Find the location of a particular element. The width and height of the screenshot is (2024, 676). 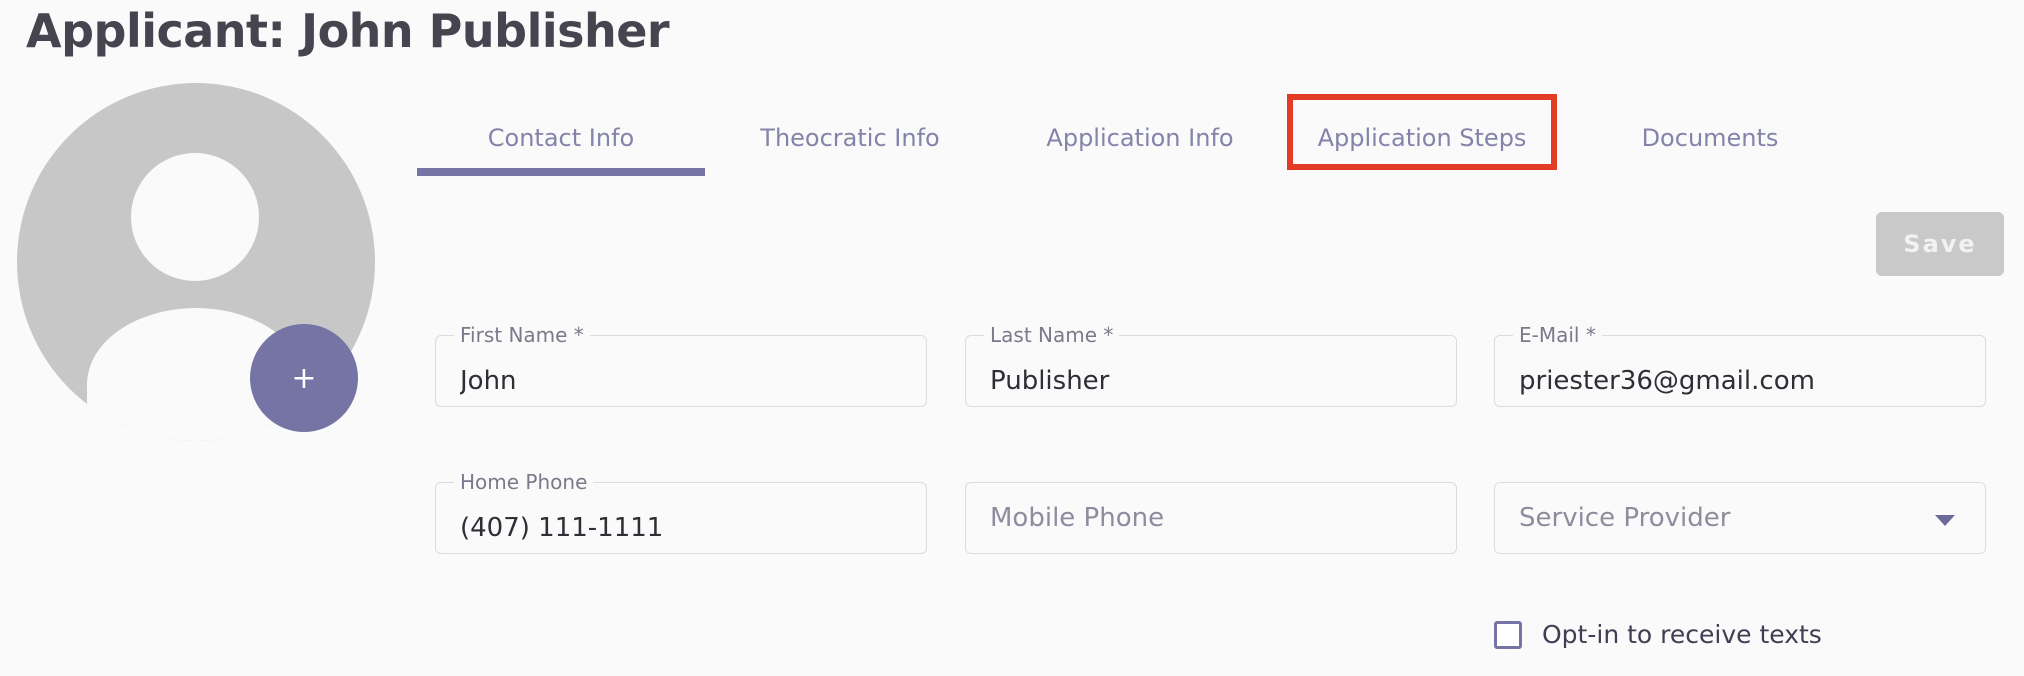

home-phone-label: Home Phone is located at coordinates (524, 482).